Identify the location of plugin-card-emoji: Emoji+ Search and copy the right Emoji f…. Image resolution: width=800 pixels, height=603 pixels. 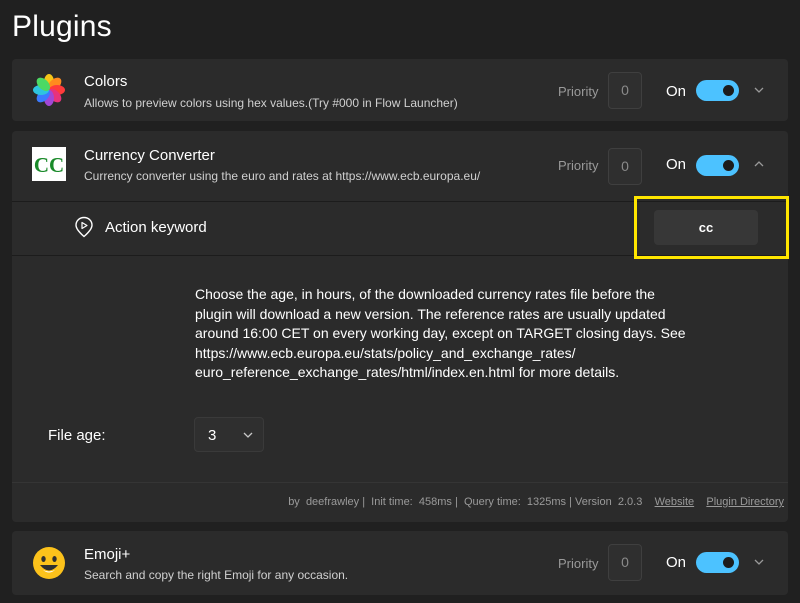
(400, 563).